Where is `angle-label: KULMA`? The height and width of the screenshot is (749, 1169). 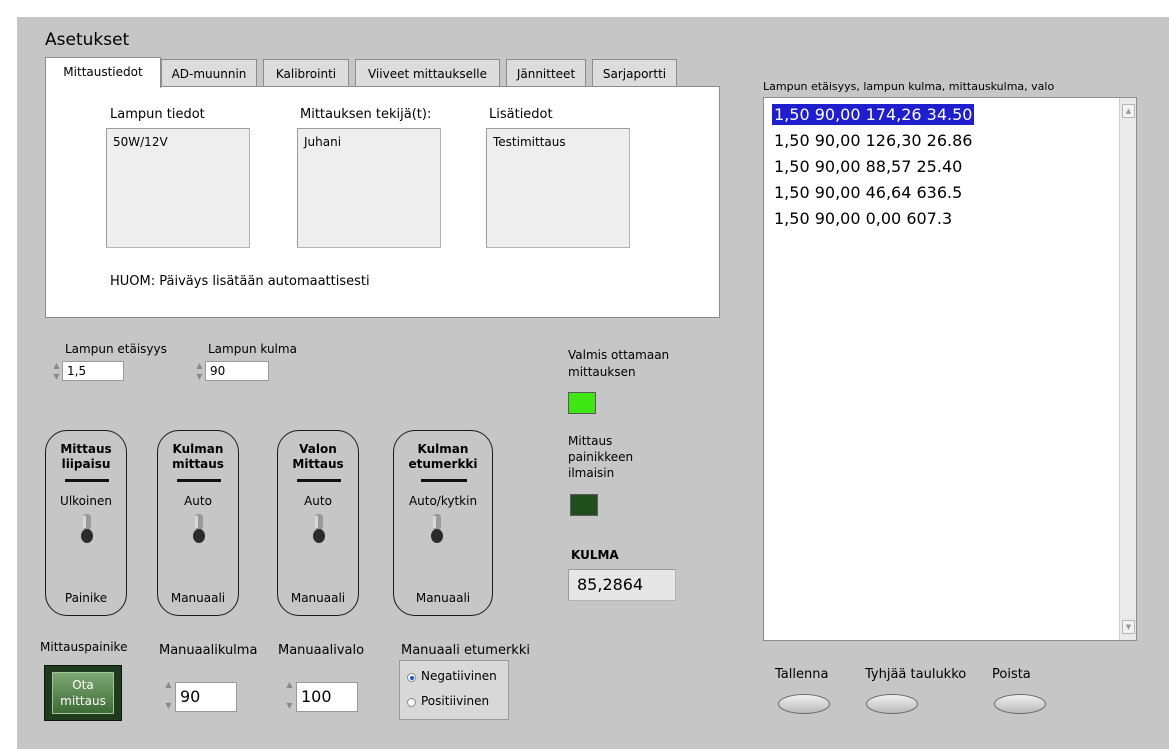
angle-label: KULMA is located at coordinates (595, 555).